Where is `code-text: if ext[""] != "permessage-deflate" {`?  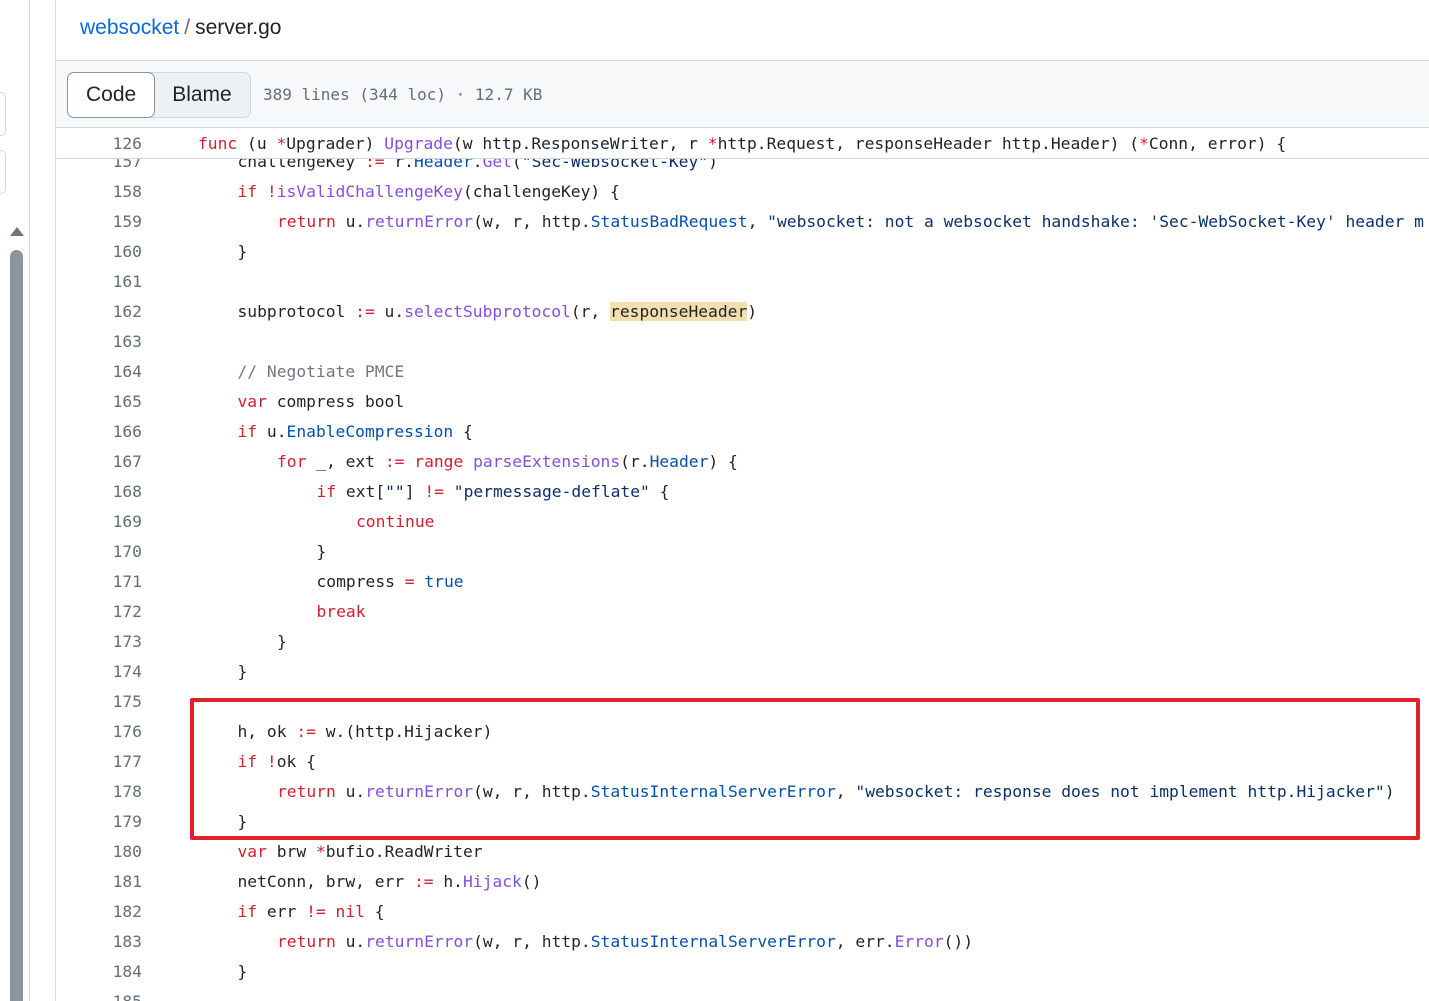 code-text: if ext[""] != "permessage-deflate" { is located at coordinates (465, 491).